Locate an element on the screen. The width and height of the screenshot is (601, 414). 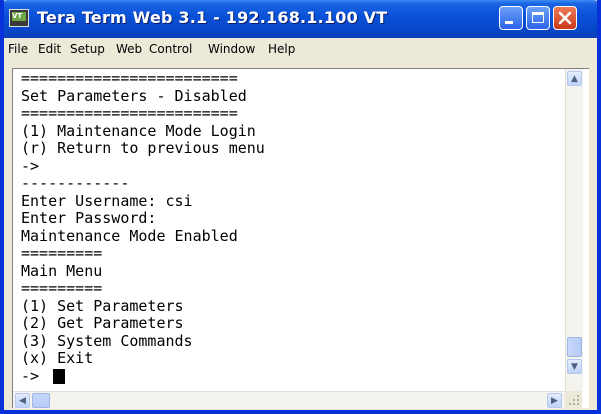
chevron-down-icon: ▼ is located at coordinates (574, 367).